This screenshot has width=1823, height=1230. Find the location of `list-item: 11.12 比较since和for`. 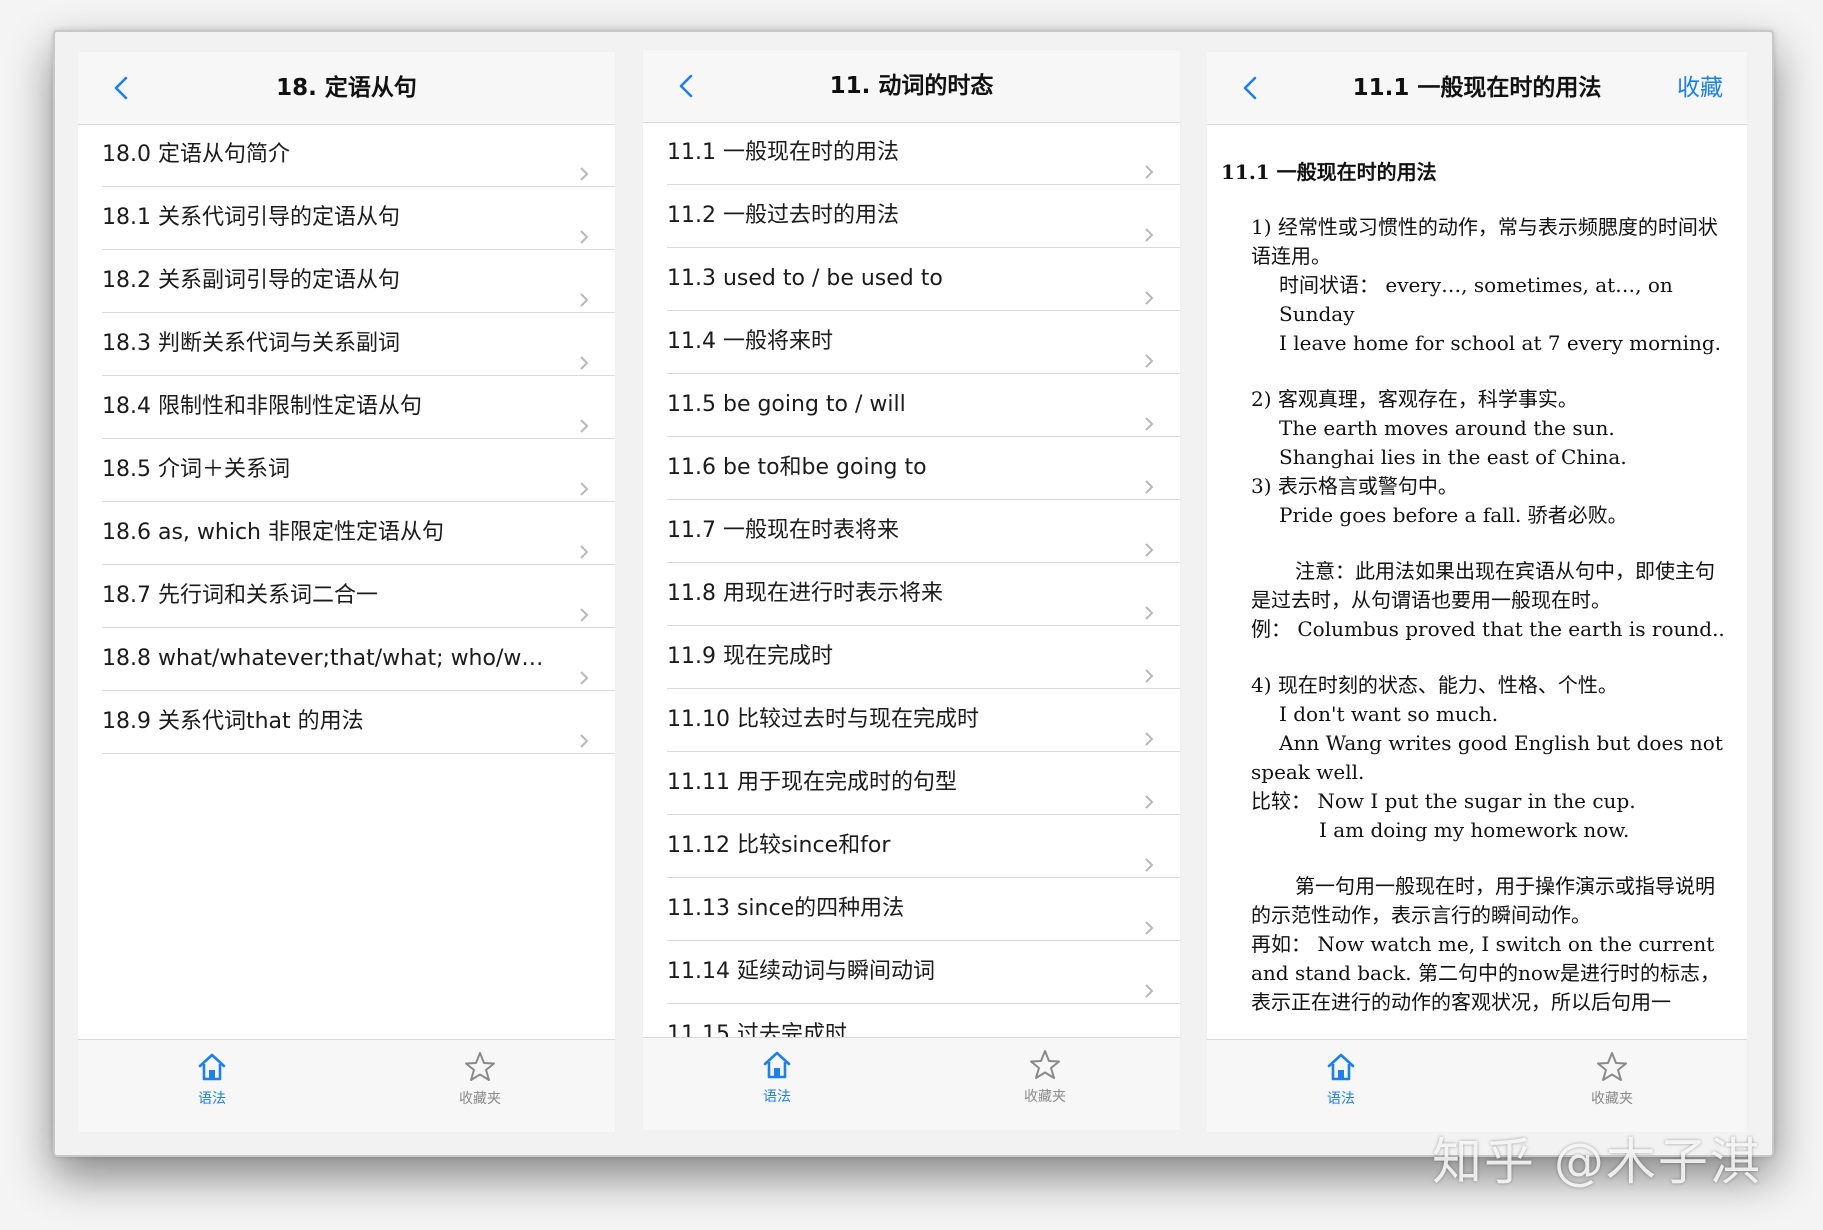

list-item: 11.12 比较since和for is located at coordinates (923, 846).